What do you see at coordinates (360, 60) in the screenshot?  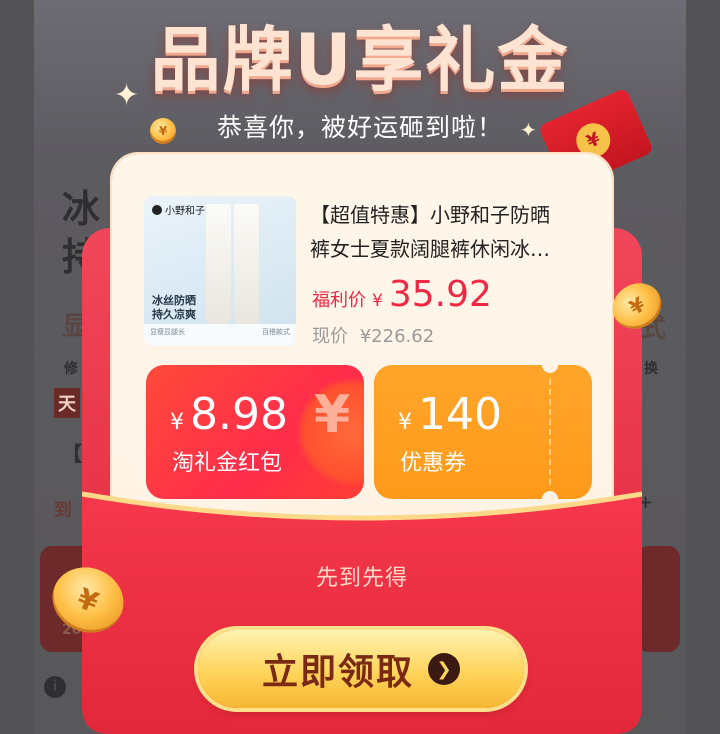 I see `page-title: 品牌U享礼金` at bounding box center [360, 60].